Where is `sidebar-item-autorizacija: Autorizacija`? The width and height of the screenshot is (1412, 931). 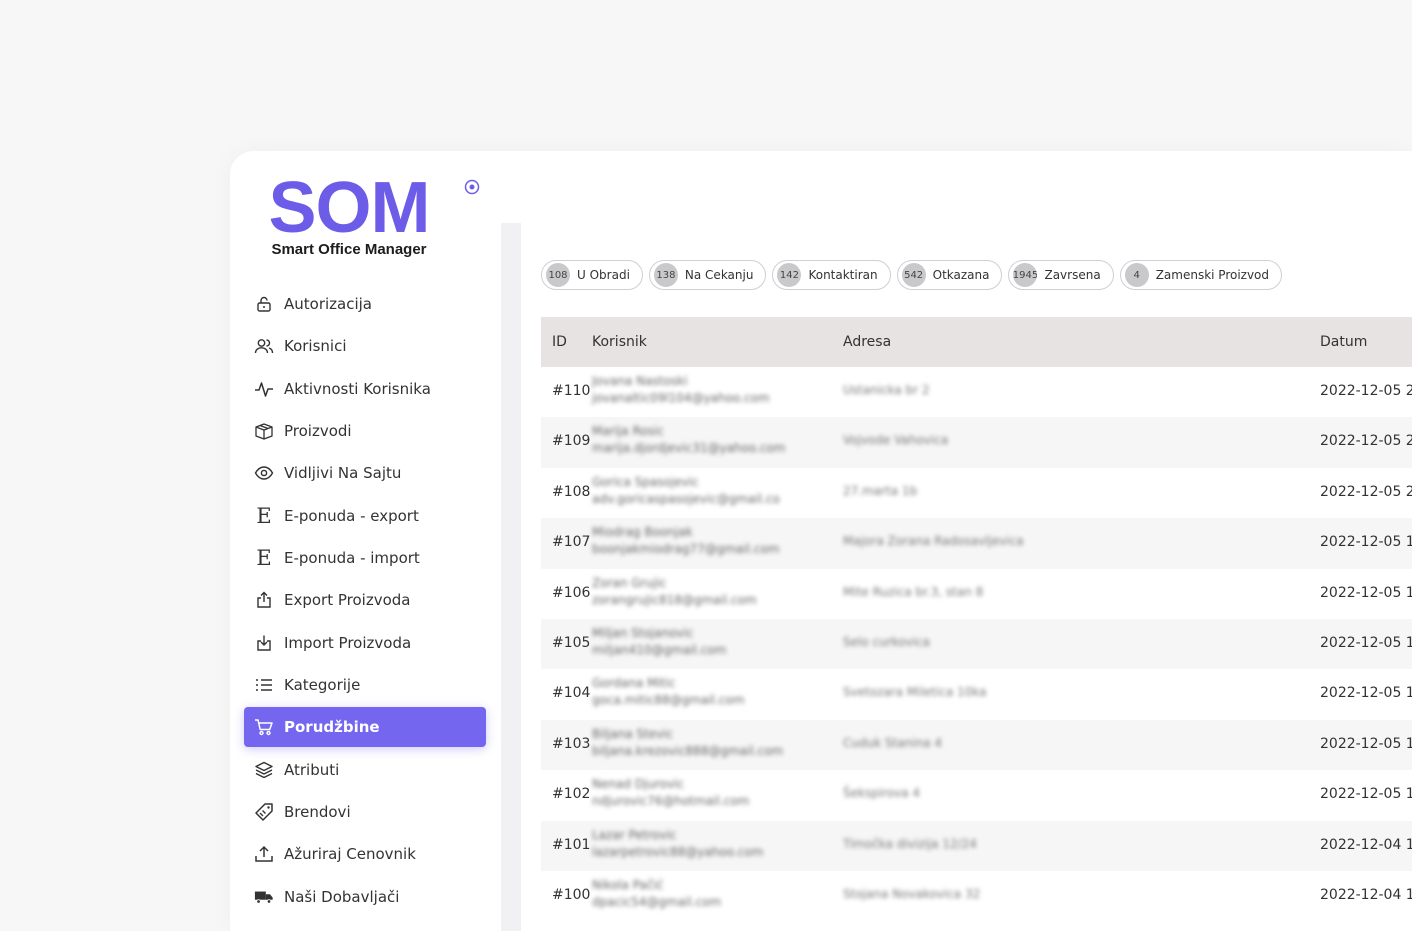 sidebar-item-autorizacija: Autorizacija is located at coordinates (365, 304).